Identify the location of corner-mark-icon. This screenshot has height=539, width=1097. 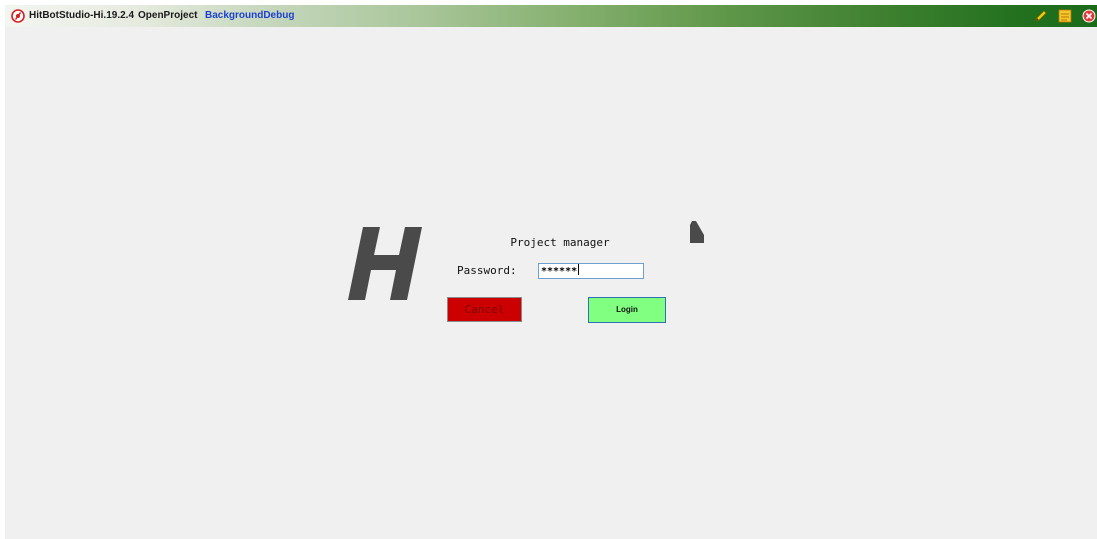
(697, 232).